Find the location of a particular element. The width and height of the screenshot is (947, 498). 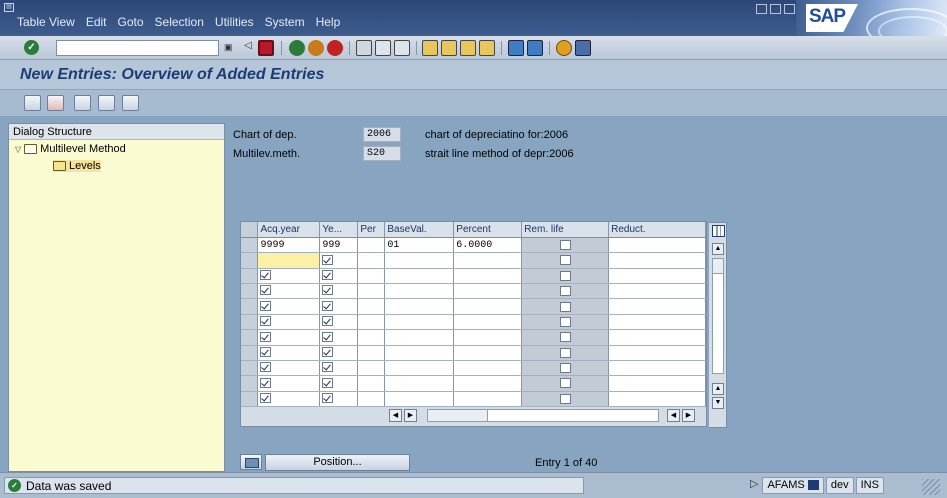

menu-utilities: Utilities is located at coordinates (234, 22).